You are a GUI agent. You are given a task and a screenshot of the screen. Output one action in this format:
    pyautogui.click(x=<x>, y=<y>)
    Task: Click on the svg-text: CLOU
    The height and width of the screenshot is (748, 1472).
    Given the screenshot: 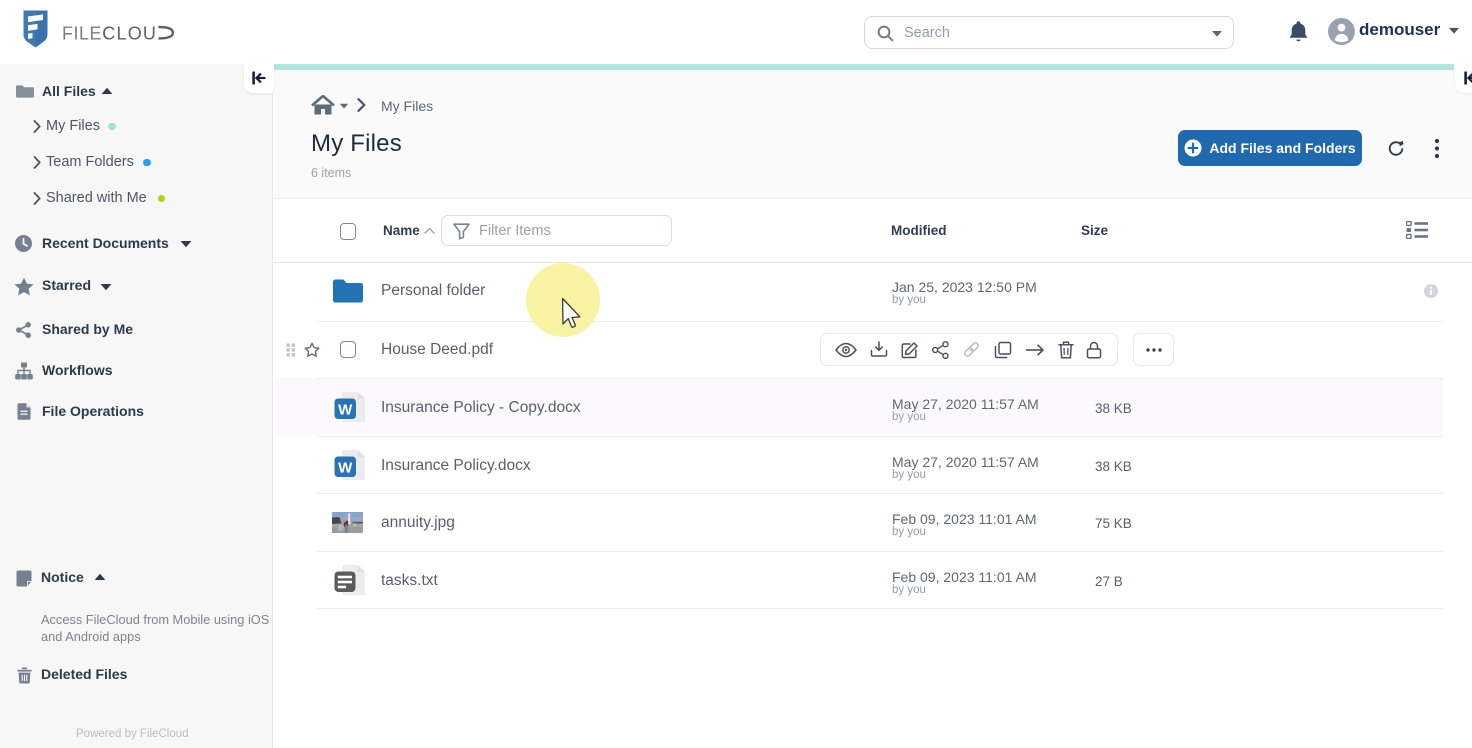 What is the action you would take?
    pyautogui.click(x=129, y=34)
    